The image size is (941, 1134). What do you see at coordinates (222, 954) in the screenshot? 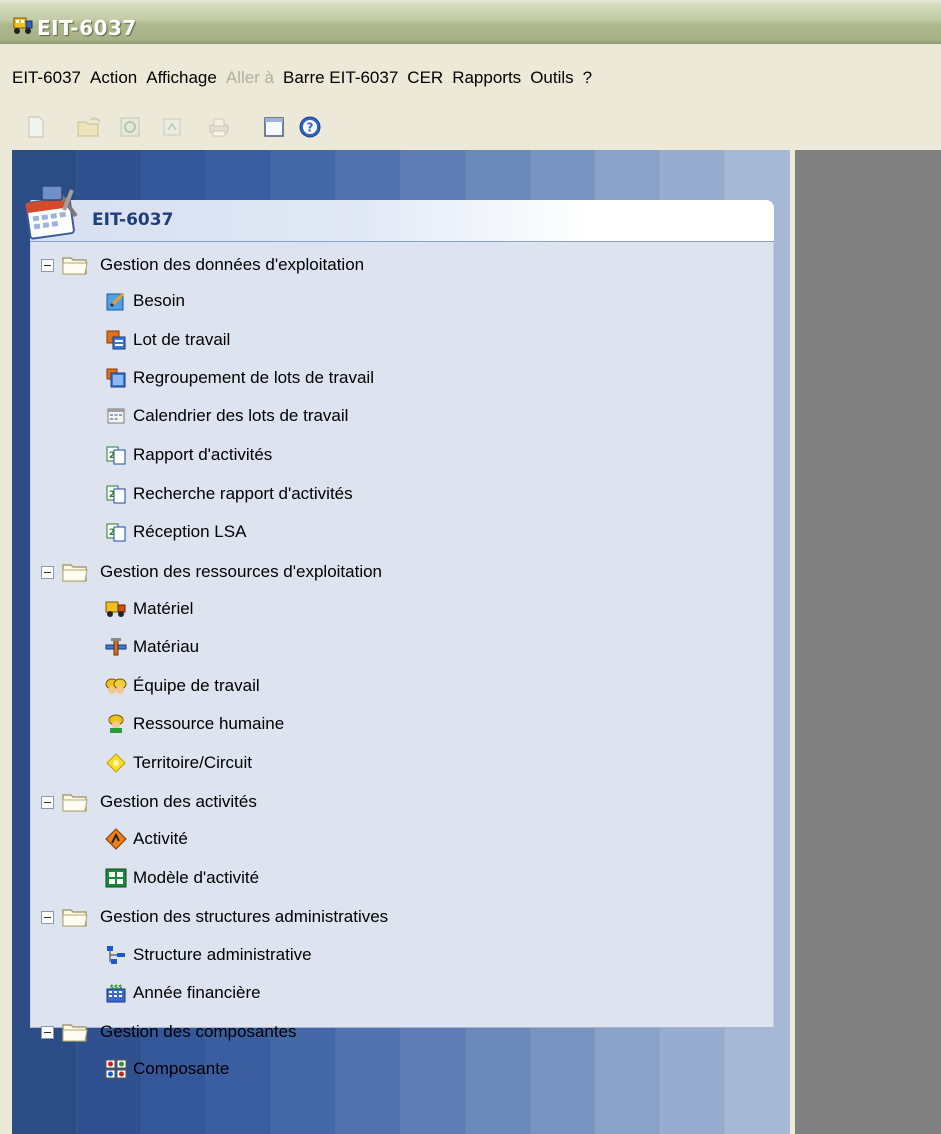
I see `tree-item-label: Structure administrative` at bounding box center [222, 954].